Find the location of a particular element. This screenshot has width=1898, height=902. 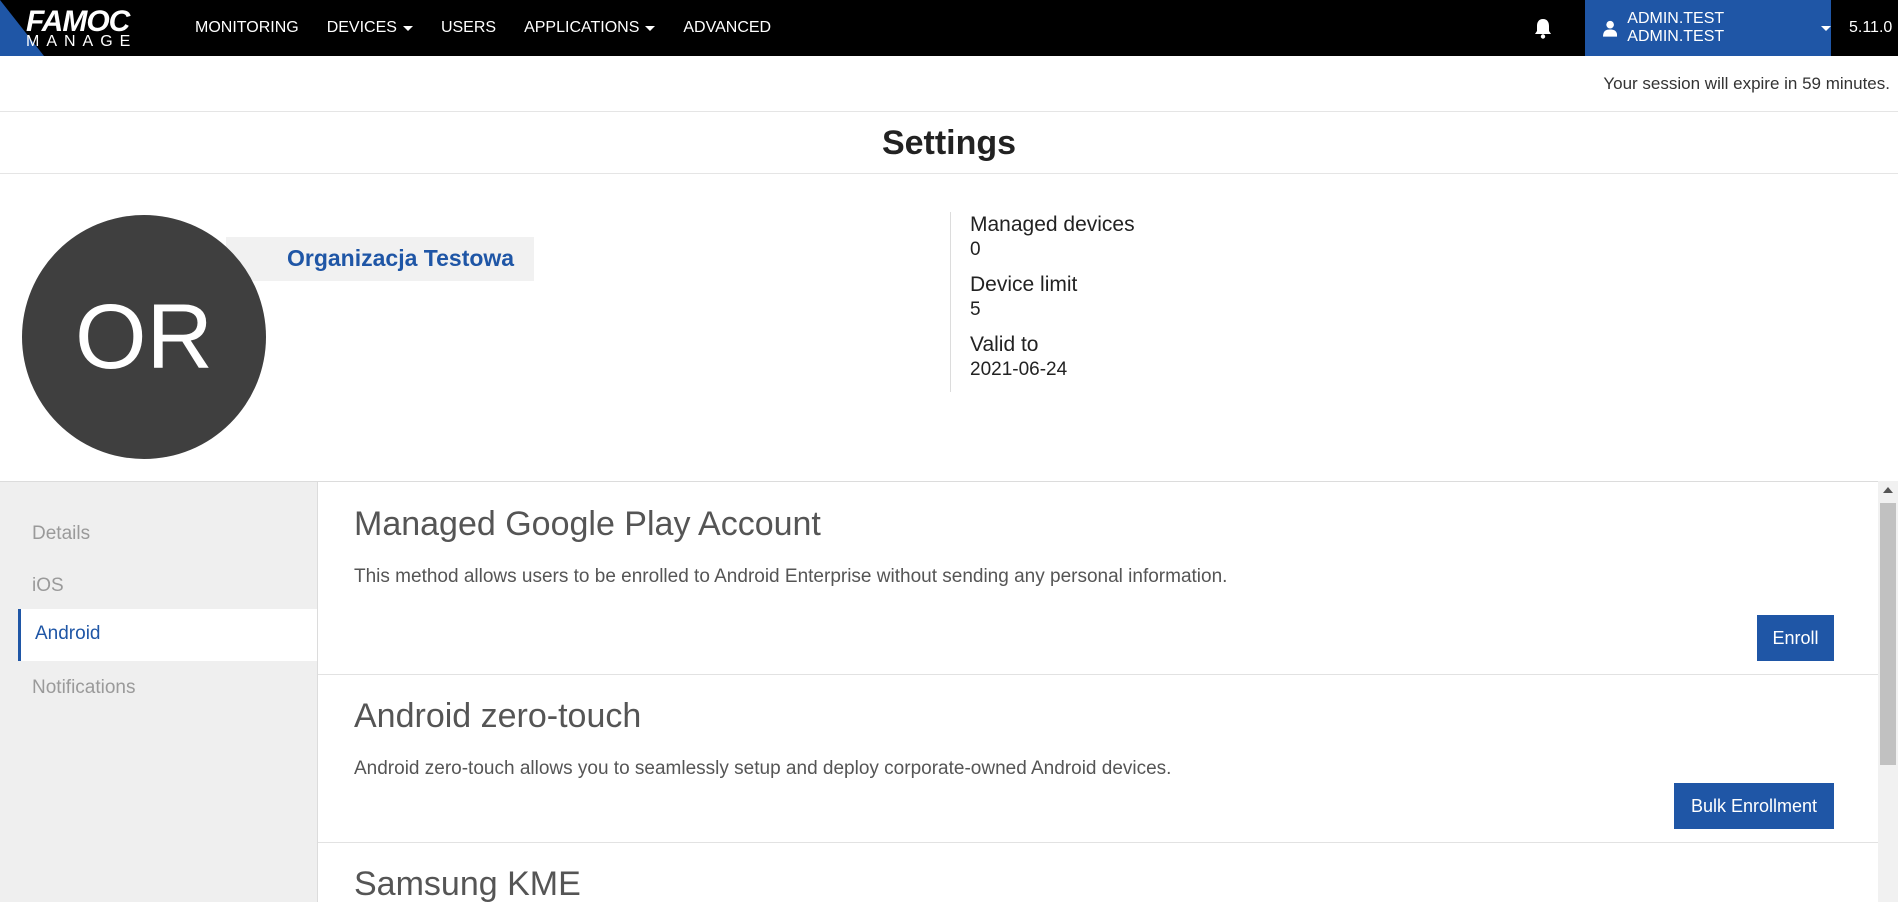

nav-devices: DEVICES is located at coordinates (370, 28).